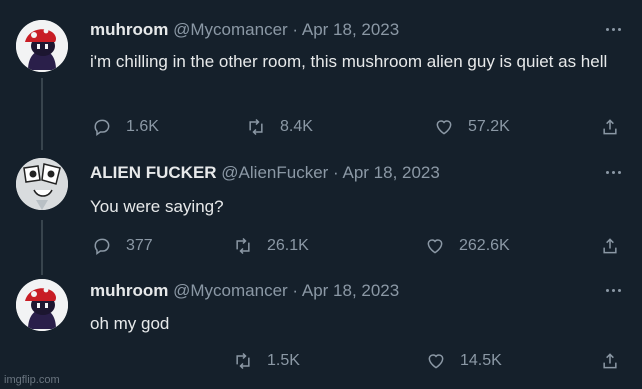 This screenshot has width=642, height=389. What do you see at coordinates (296, 126) in the screenshot?
I see `retweet-count: 8.4K` at bounding box center [296, 126].